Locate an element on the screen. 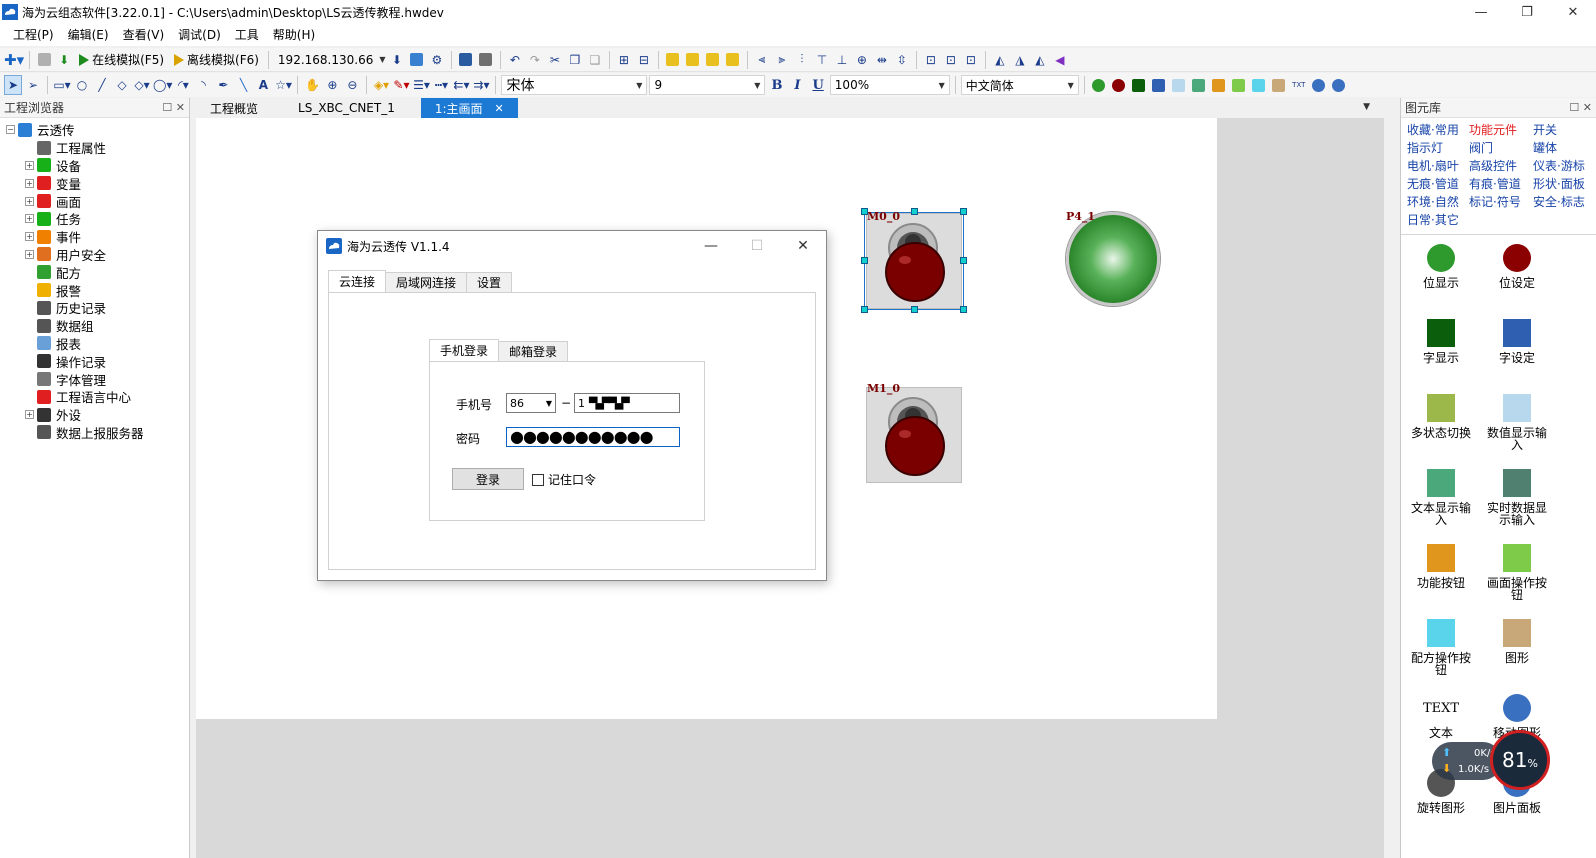  add-icon: ✚▾ is located at coordinates (14, 60).